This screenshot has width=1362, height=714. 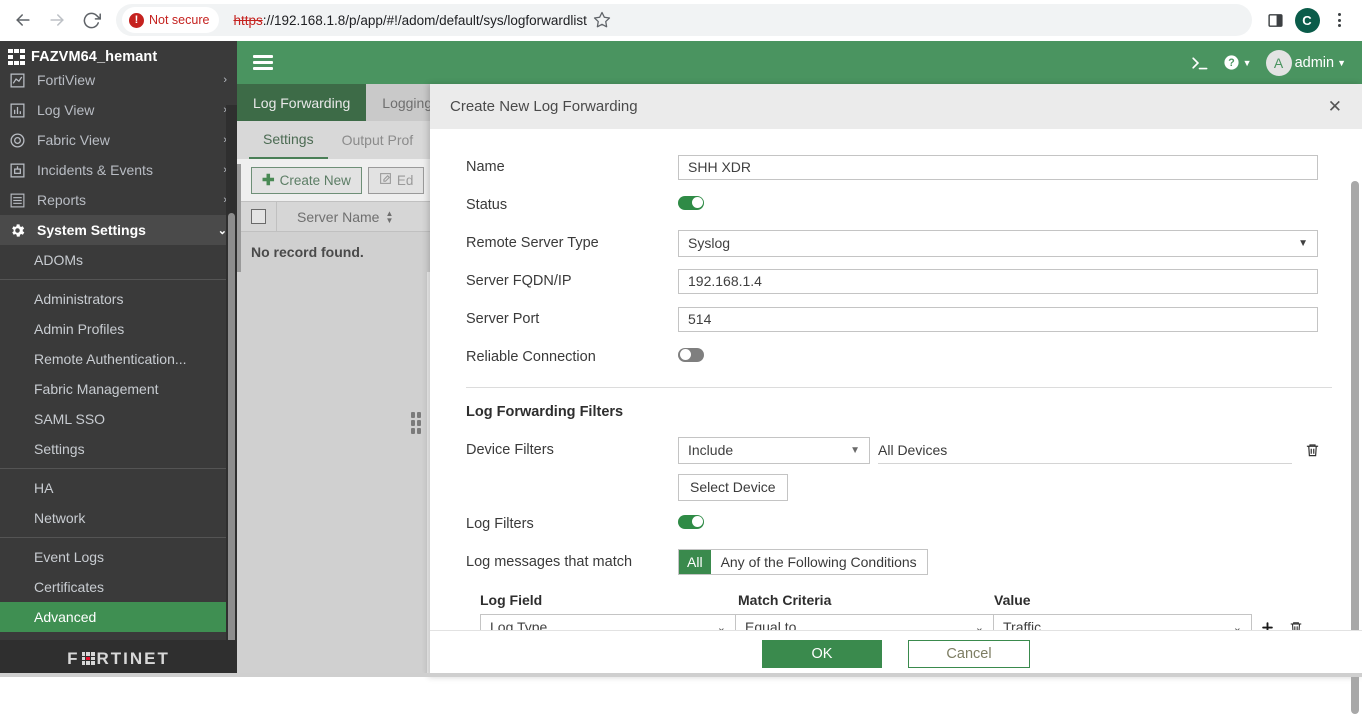 I want to click on field-row-server-fqdn: Server FQDN/IP 192.168.1.4, so click(x=899, y=281).